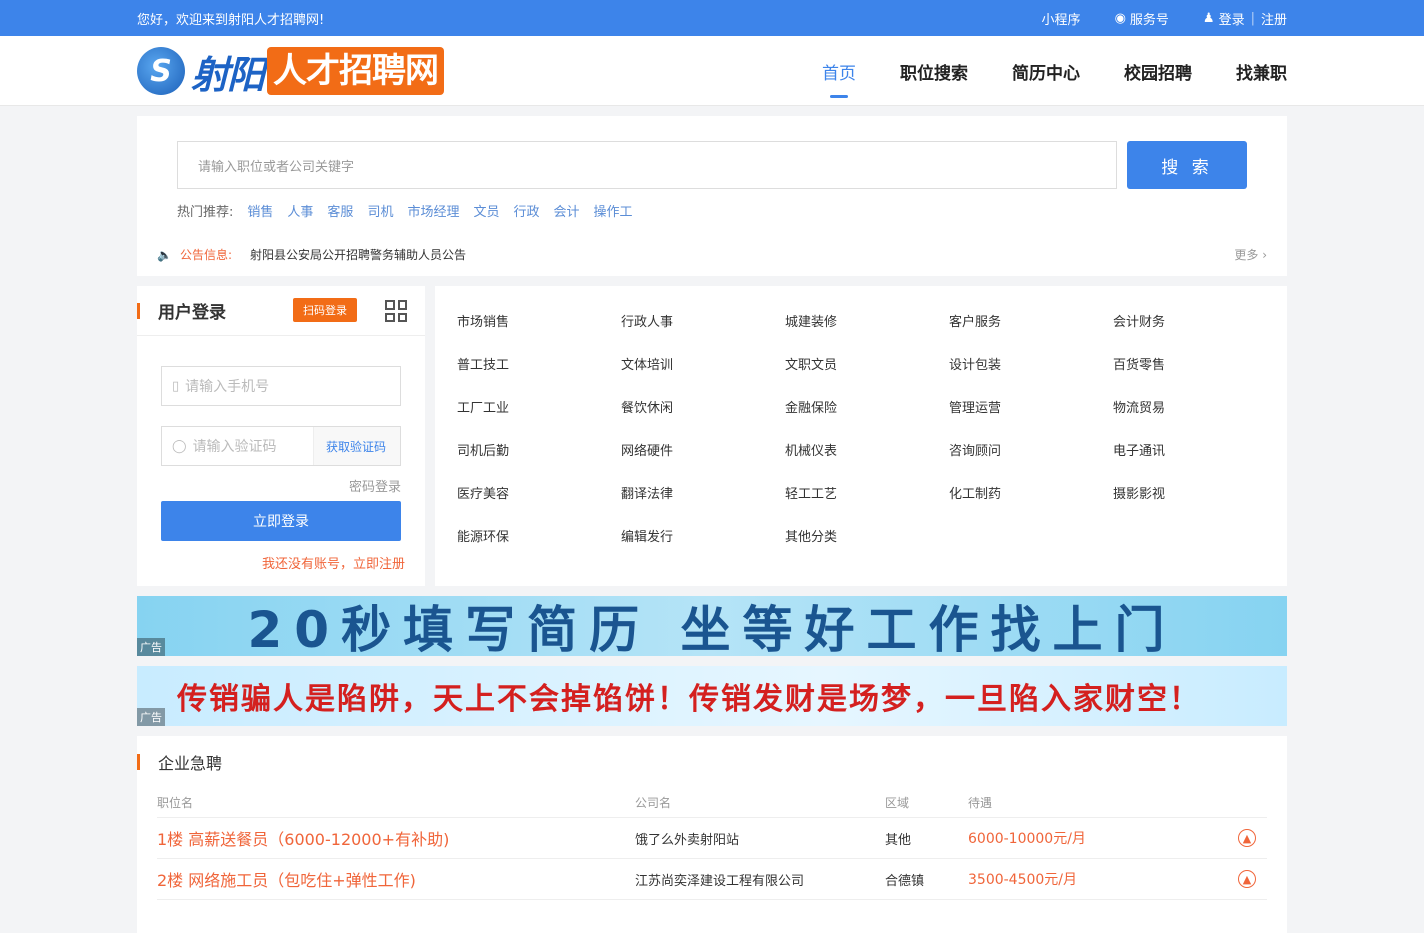 The width and height of the screenshot is (1424, 933). Describe the element at coordinates (281, 485) in the screenshot. I see `password-login-link: 密码登录` at that location.